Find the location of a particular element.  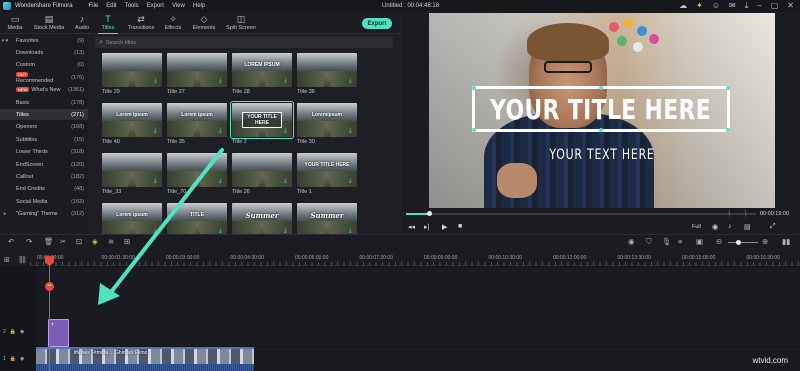

tab-media: ▭ Media is located at coordinates (15, 22).